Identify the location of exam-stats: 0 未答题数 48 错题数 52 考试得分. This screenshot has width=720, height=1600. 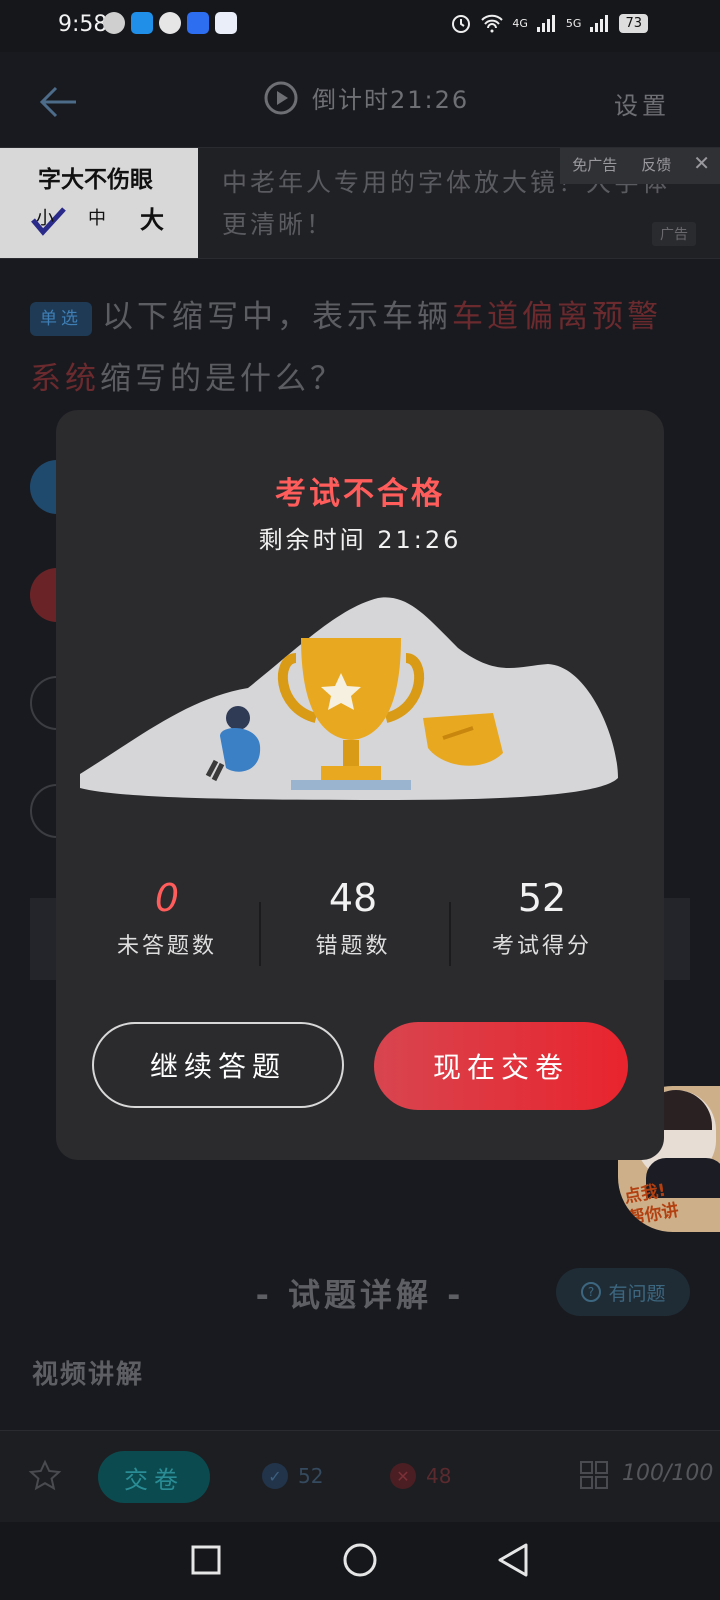
(360, 931).